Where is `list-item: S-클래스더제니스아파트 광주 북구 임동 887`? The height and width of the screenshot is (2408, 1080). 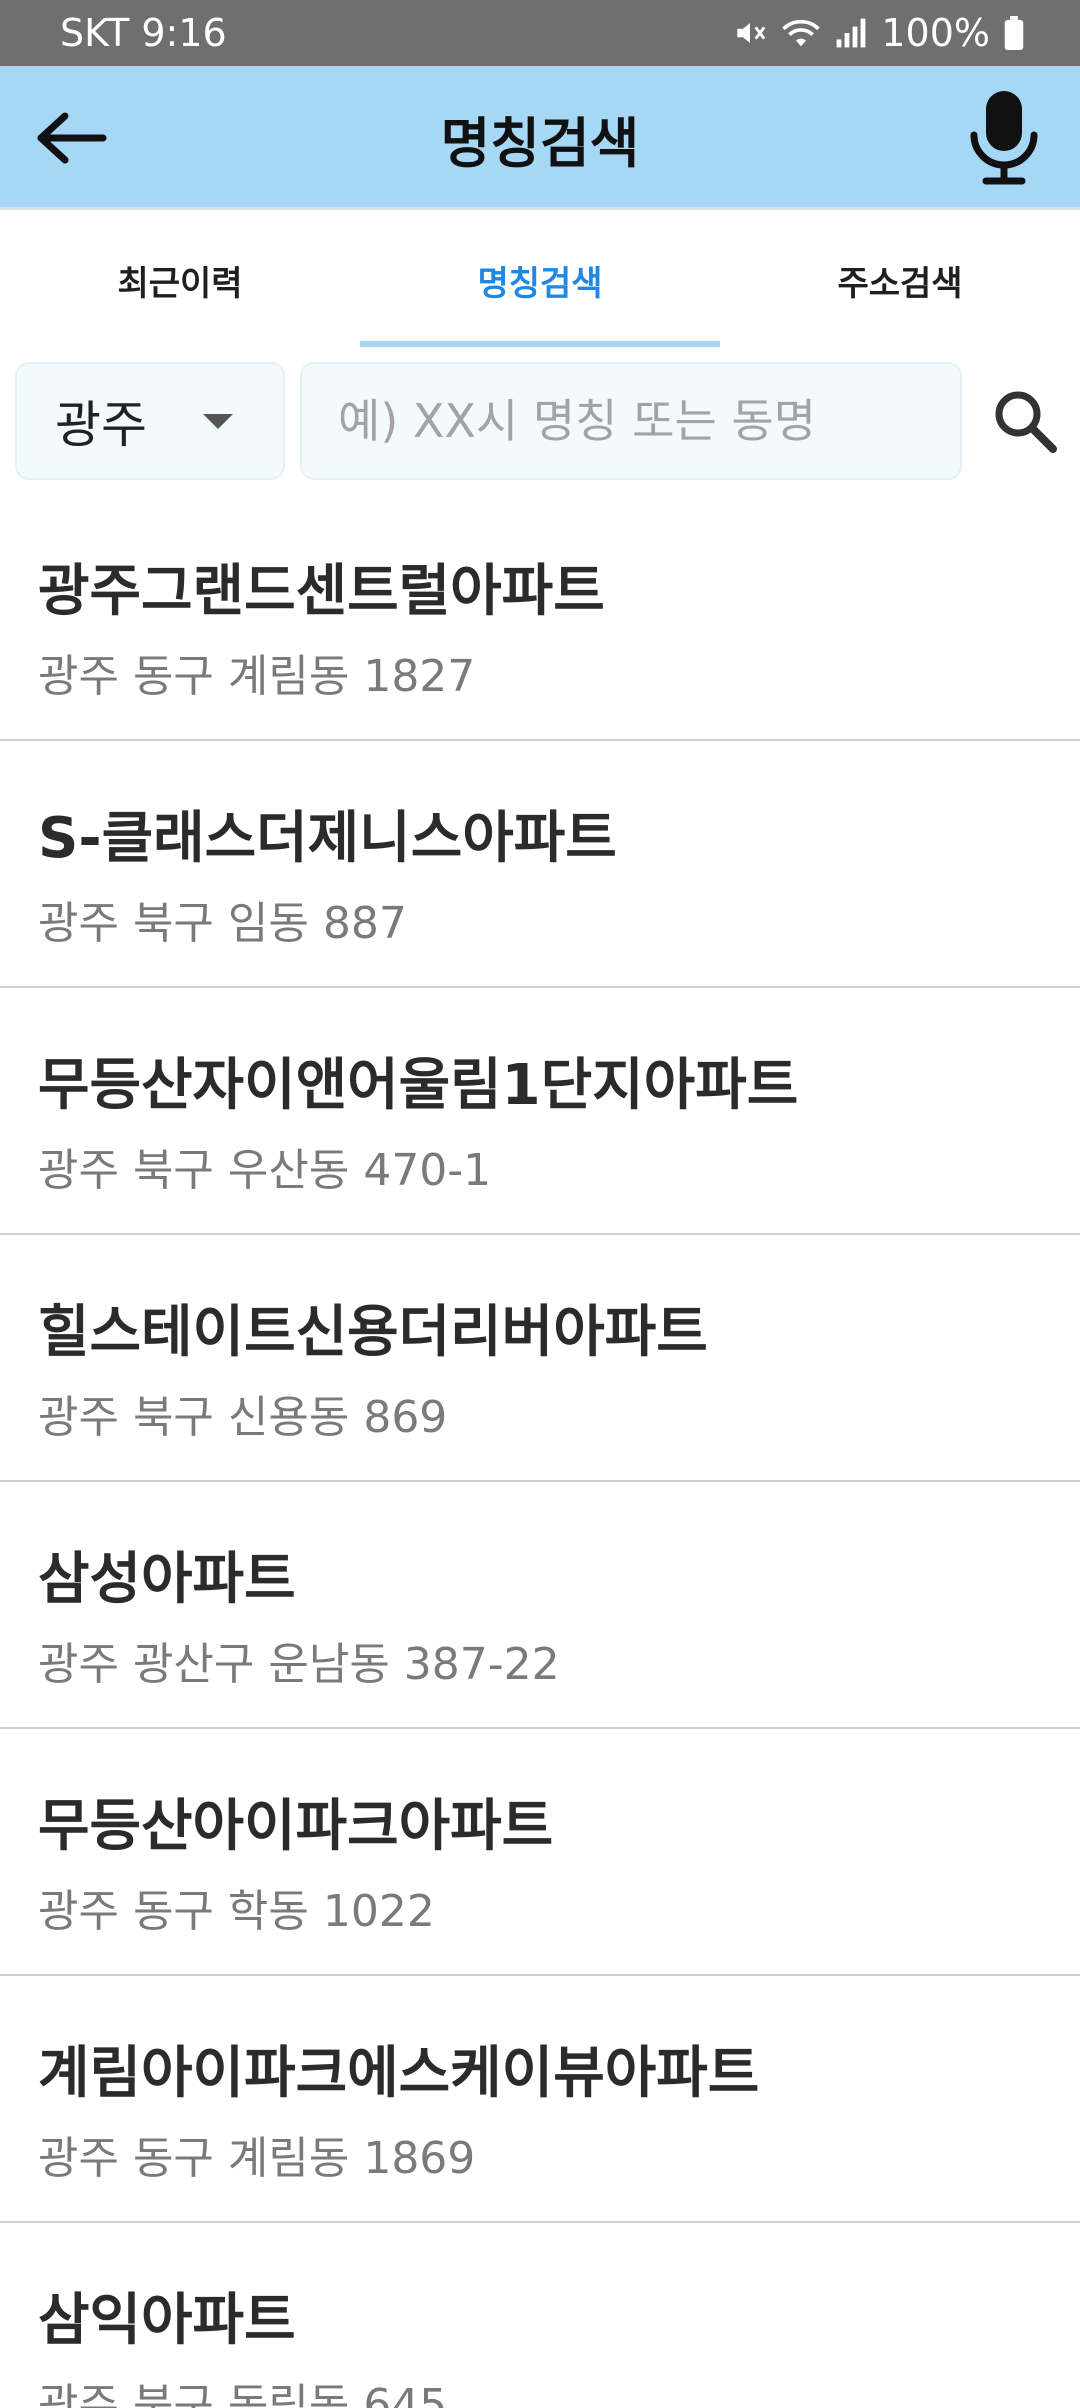
list-item: S-클래스더제니스아파트 광주 북구 임동 887 is located at coordinates (540, 864).